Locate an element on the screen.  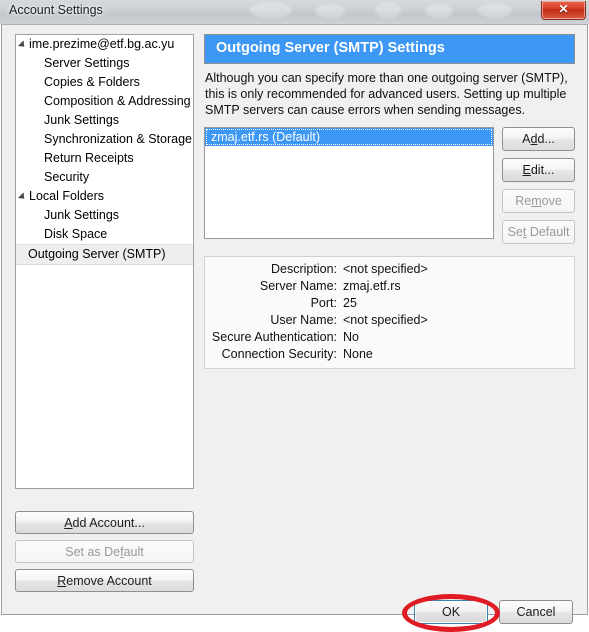
set-default-server-button: Set Default is located at coordinates (538, 232).